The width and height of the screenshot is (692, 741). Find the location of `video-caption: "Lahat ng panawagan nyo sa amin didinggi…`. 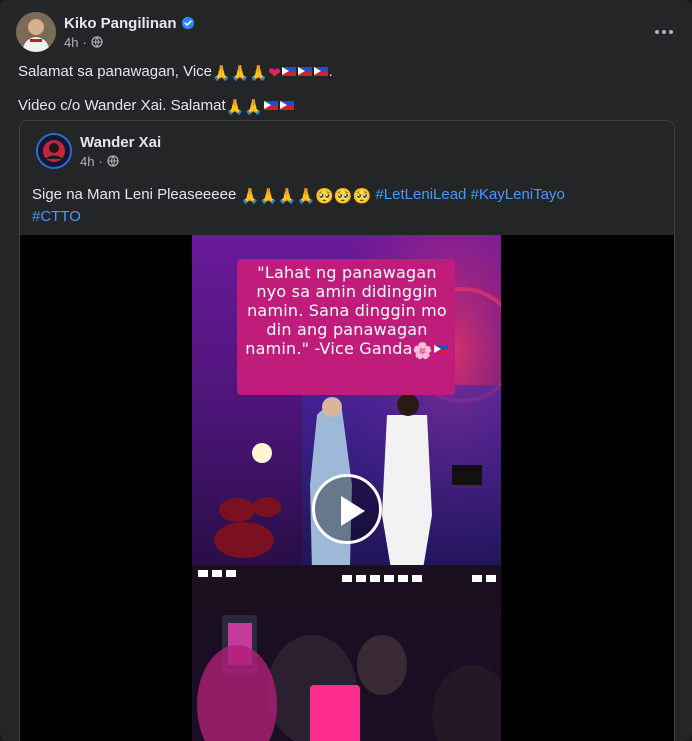

video-caption: "Lahat ng panawagan nyo sa amin didinggi… is located at coordinates (347, 311).